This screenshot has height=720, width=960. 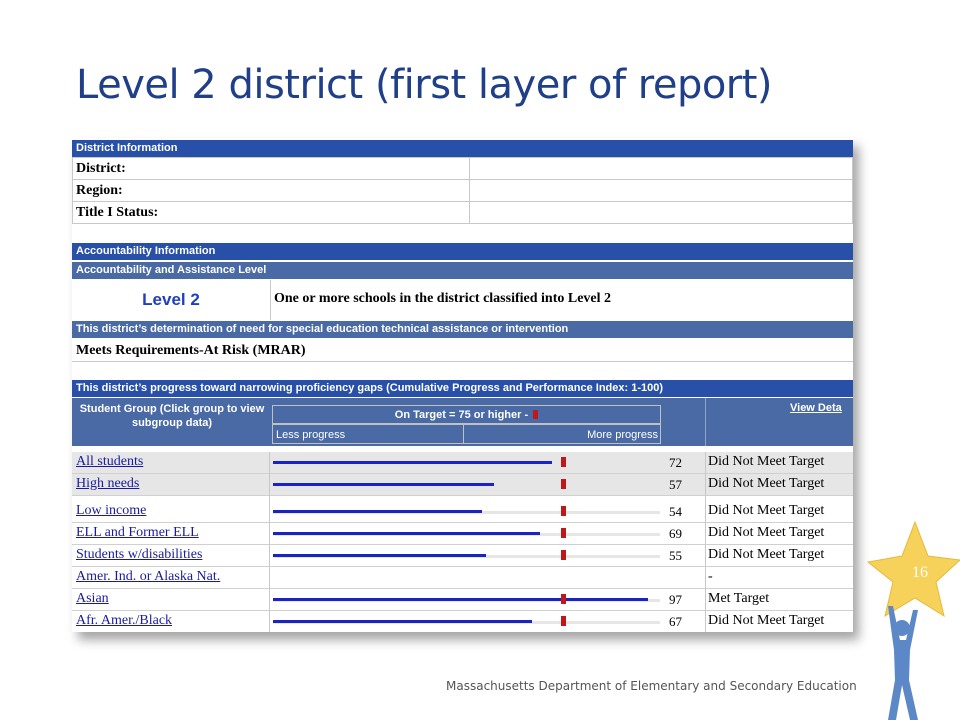 I want to click on district-value-cell, so click(x=661, y=190).